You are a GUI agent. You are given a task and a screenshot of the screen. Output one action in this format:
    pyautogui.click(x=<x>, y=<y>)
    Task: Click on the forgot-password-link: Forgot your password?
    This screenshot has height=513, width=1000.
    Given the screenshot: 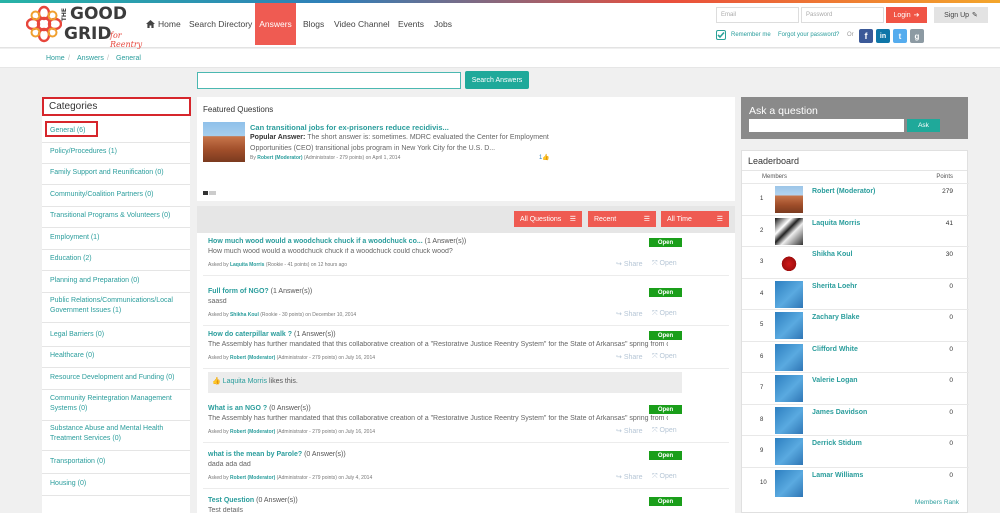 What is the action you would take?
    pyautogui.click(x=808, y=35)
    